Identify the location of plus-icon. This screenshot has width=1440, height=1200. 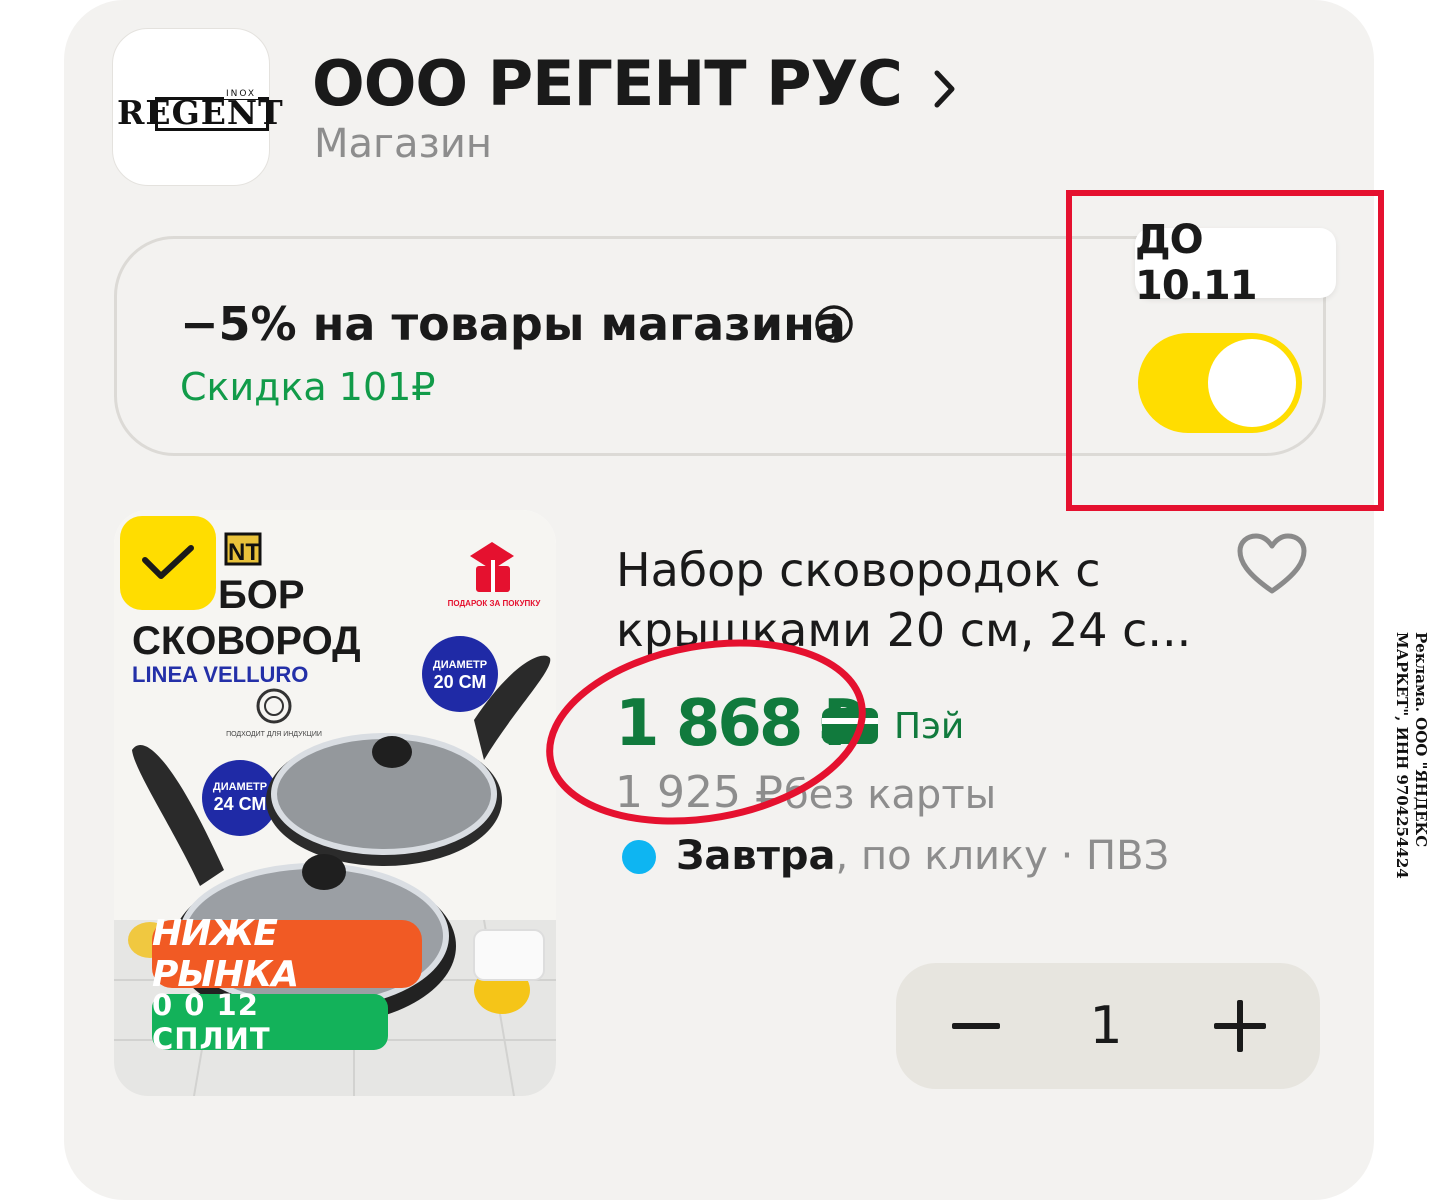
(1240, 1026).